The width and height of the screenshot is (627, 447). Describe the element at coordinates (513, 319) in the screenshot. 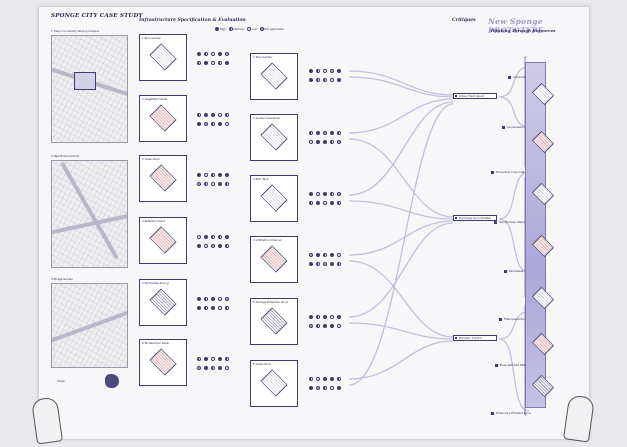

I see `prototype-item-6: Filter-based Zone` at that location.